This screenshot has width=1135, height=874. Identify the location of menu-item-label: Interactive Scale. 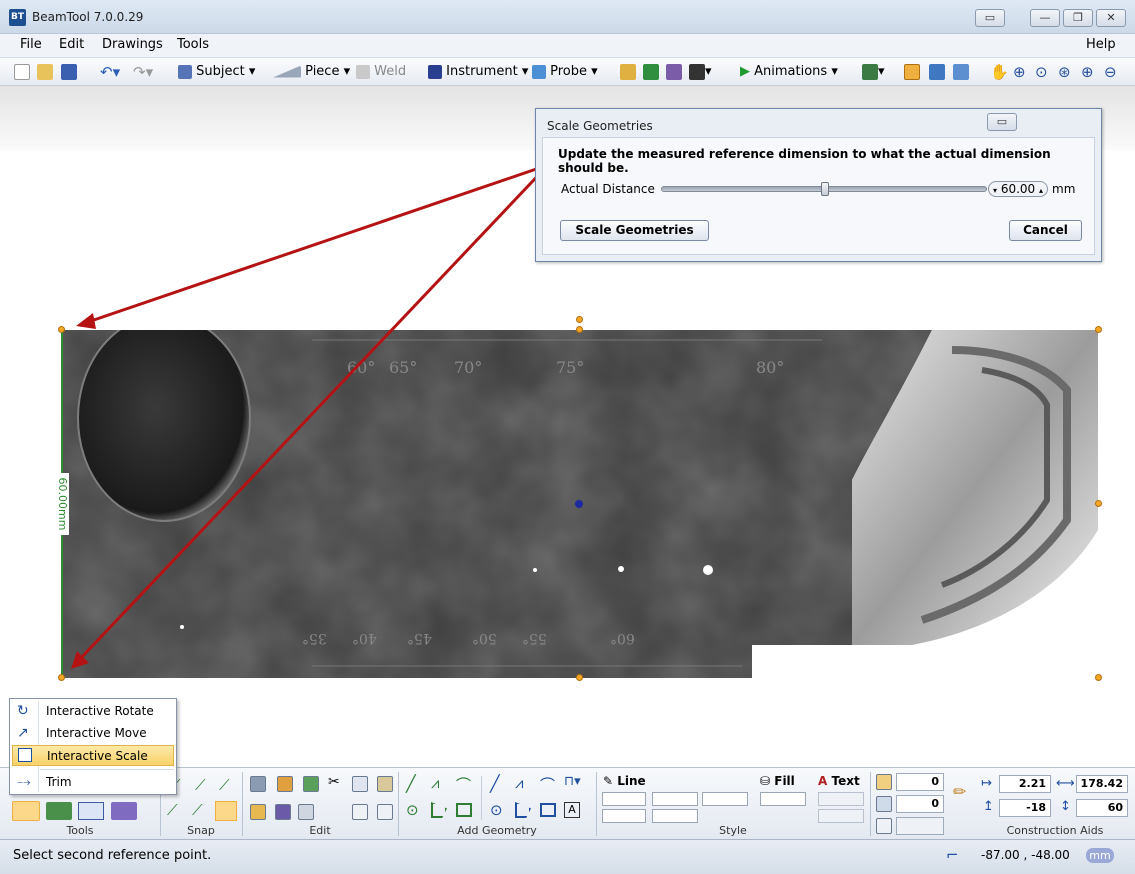
(97, 756).